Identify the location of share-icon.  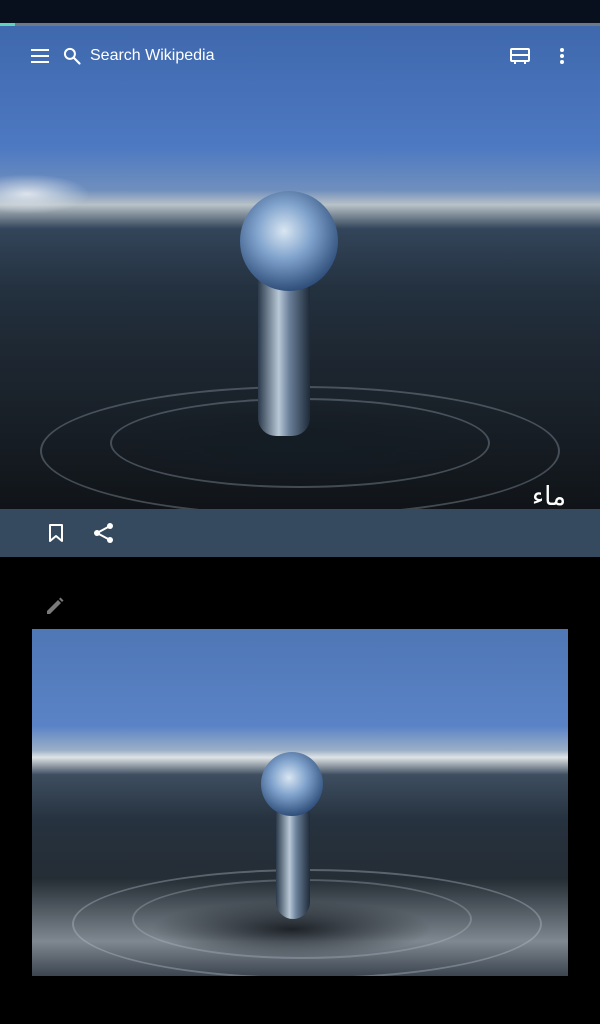
(104, 533).